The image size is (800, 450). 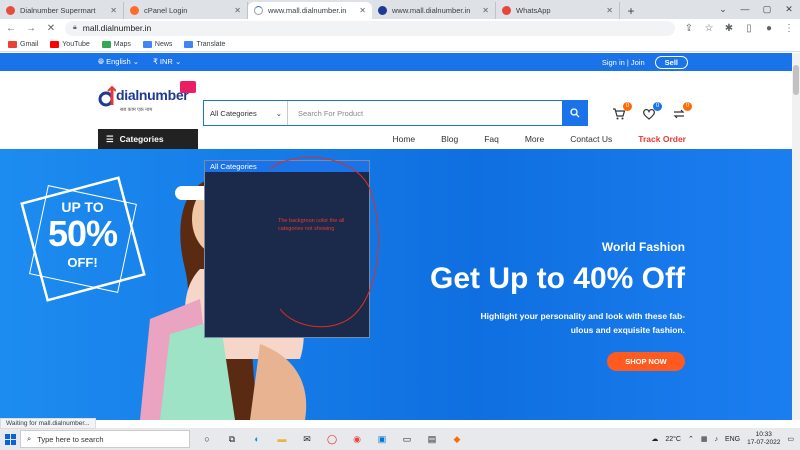 What do you see at coordinates (691, 439) in the screenshot?
I see `tray-chevron-icon: ⌃` at bounding box center [691, 439].